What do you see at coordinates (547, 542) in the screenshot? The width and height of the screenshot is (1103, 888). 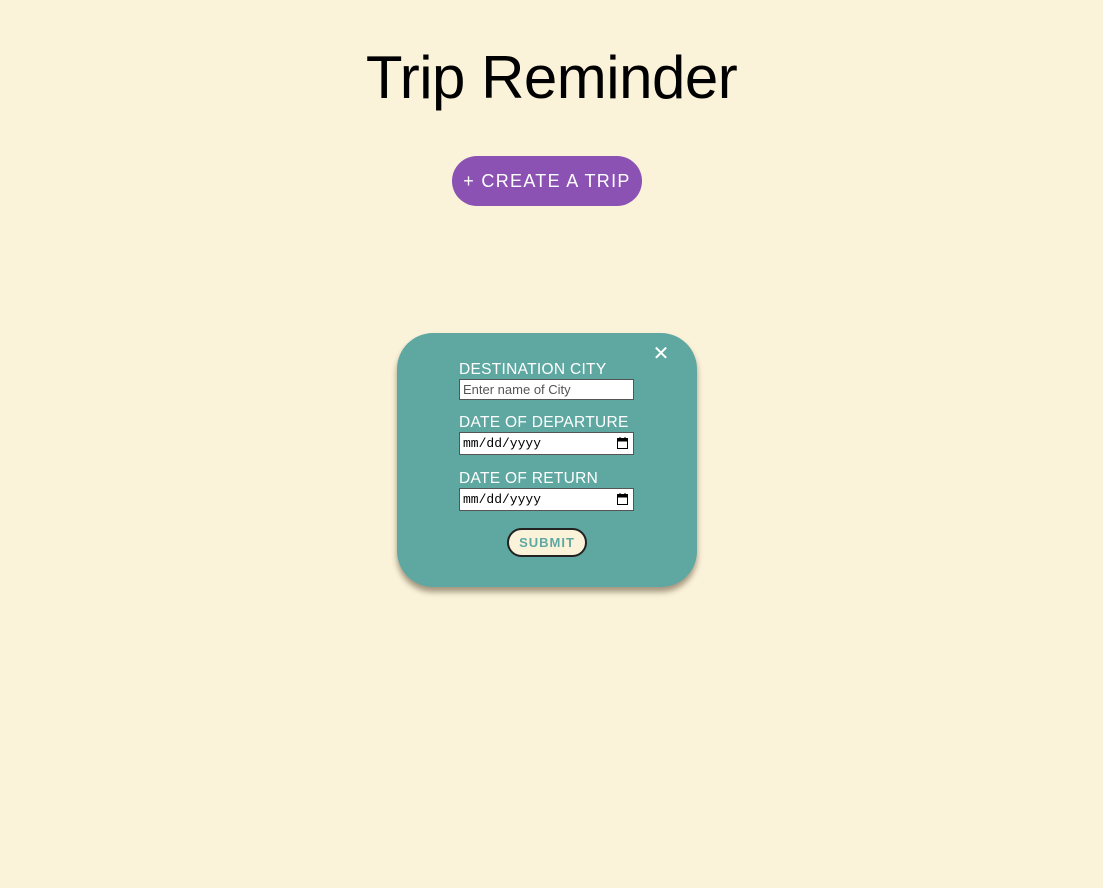 I see `submit-button: SUBMIT` at bounding box center [547, 542].